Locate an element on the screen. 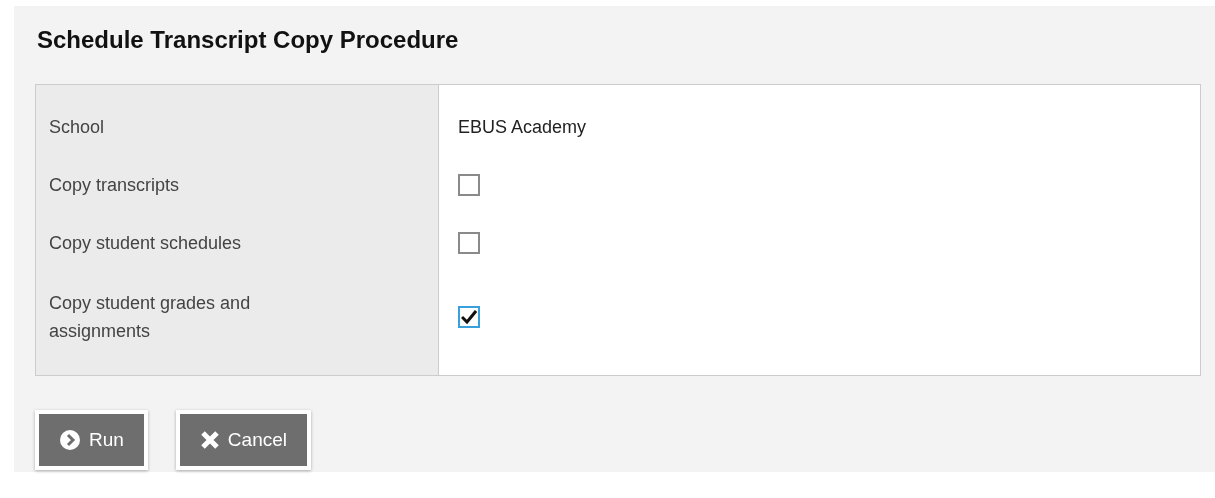 The height and width of the screenshot is (498, 1215). close-icon is located at coordinates (209, 440).